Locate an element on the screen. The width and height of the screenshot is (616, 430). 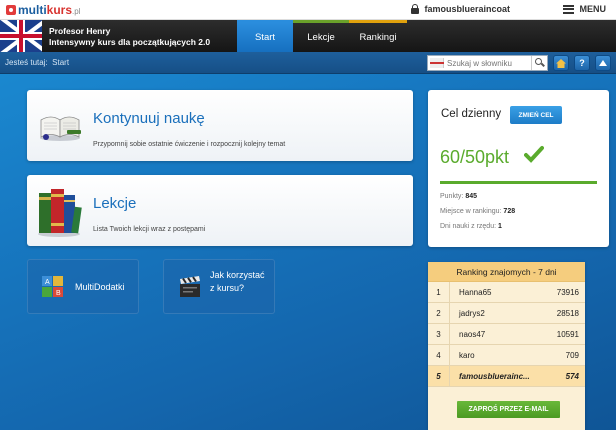
ranking-name: naos47 is located at coordinates (472, 334).